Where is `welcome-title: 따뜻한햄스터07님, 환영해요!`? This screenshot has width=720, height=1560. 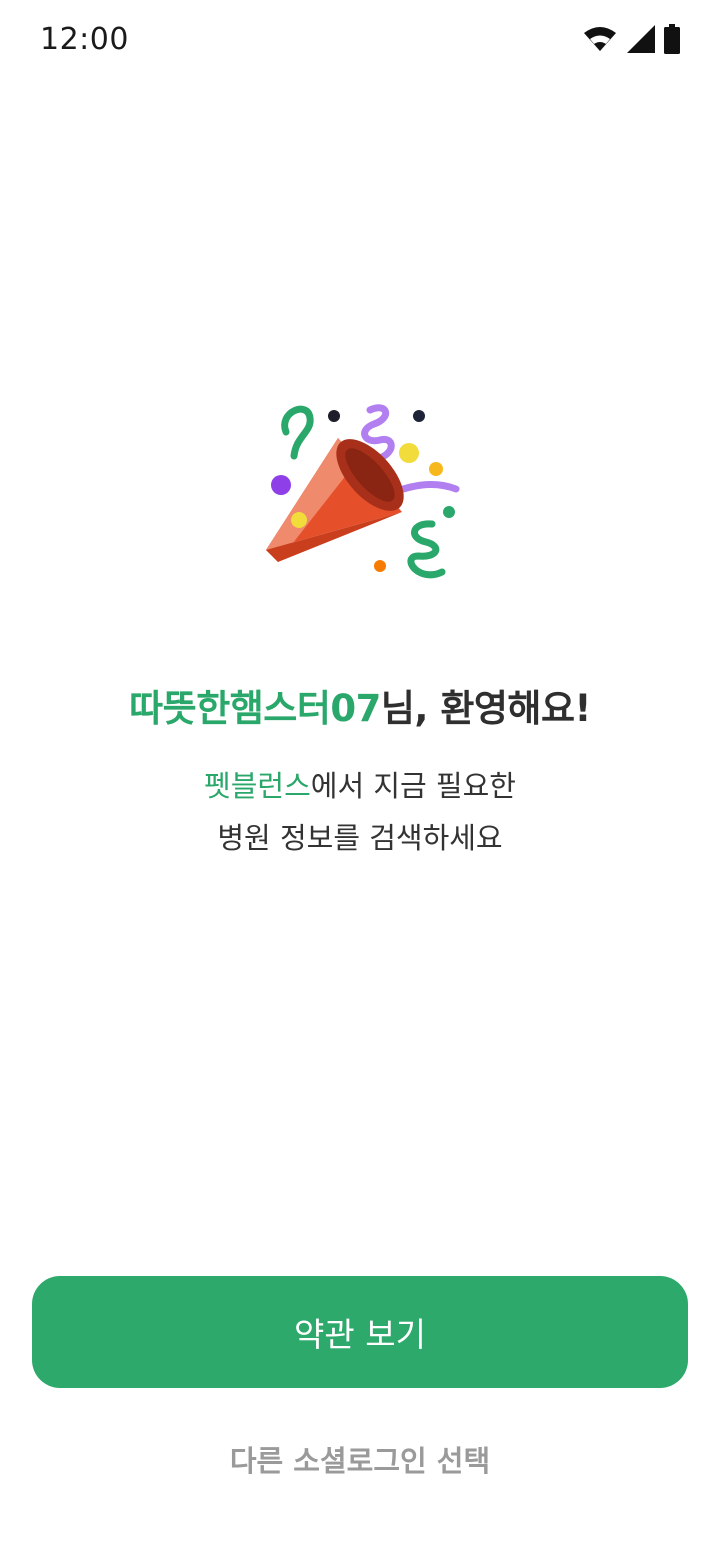
welcome-title: 따뜻한햄스터07님, 환영해요! is located at coordinates (360, 705).